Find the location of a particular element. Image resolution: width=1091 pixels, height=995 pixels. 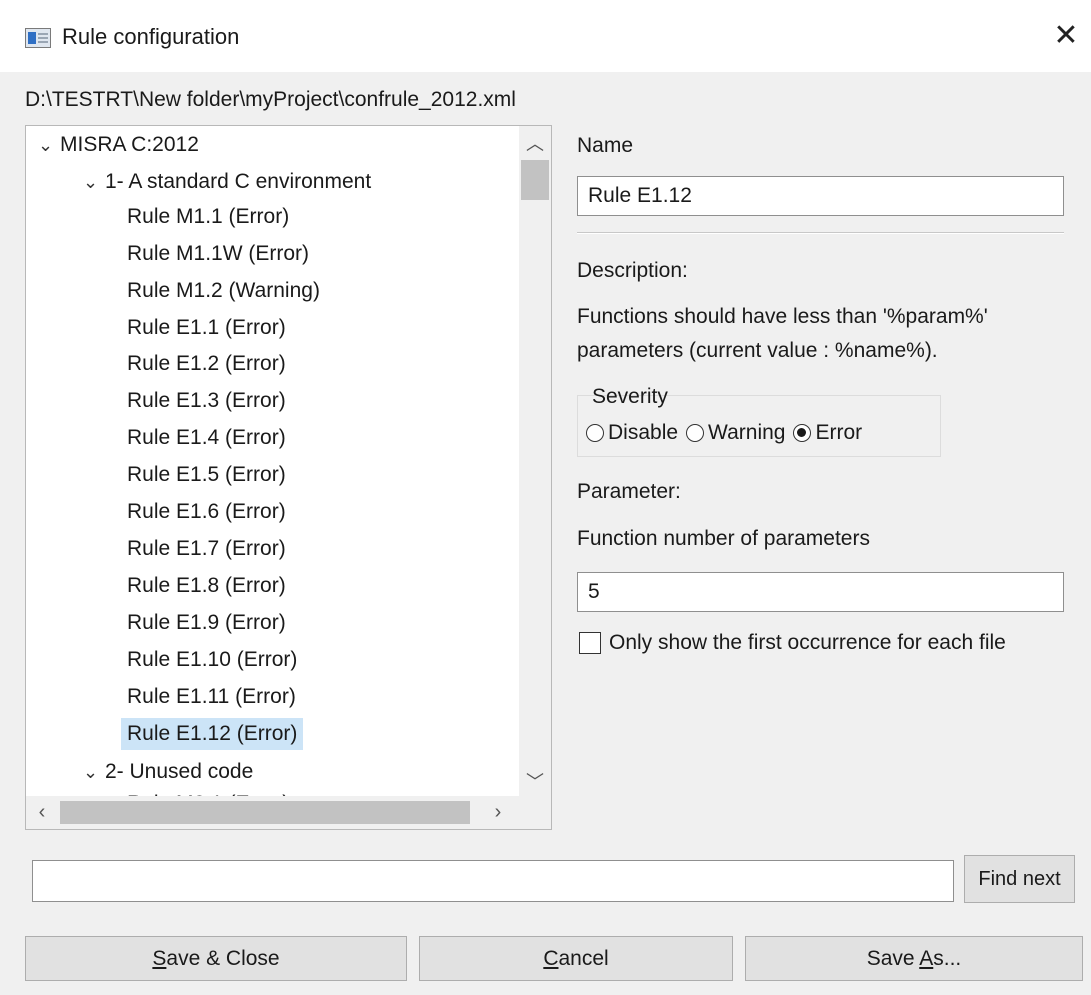

tree-item-rule: Rule E1.2 (Error) is located at coordinates (206, 364).